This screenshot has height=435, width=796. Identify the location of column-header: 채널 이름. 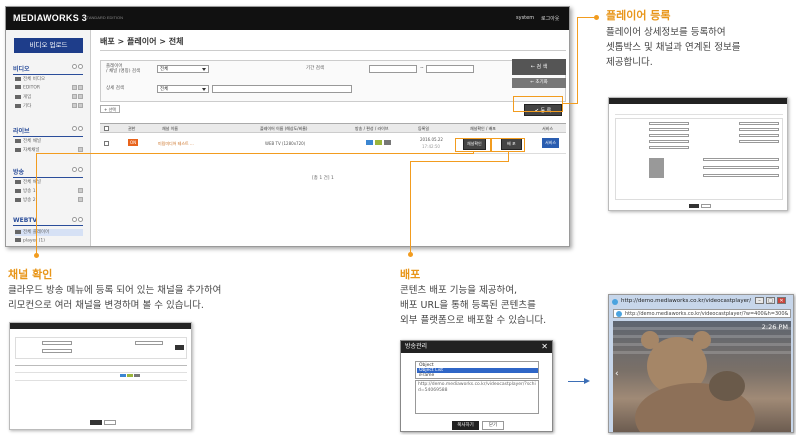
(170, 128).